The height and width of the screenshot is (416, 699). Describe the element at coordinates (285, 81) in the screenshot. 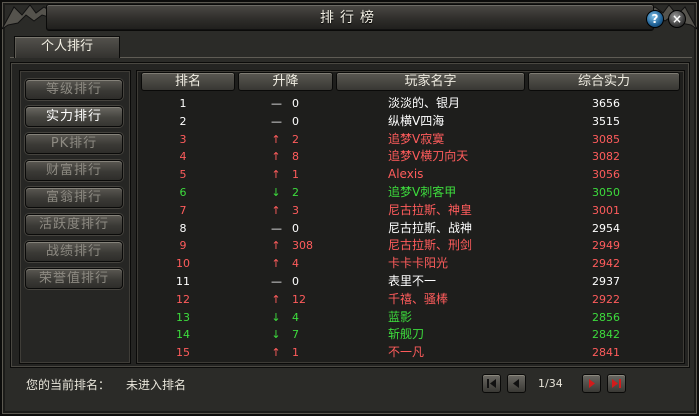

I see `column-header-change: 升降` at that location.